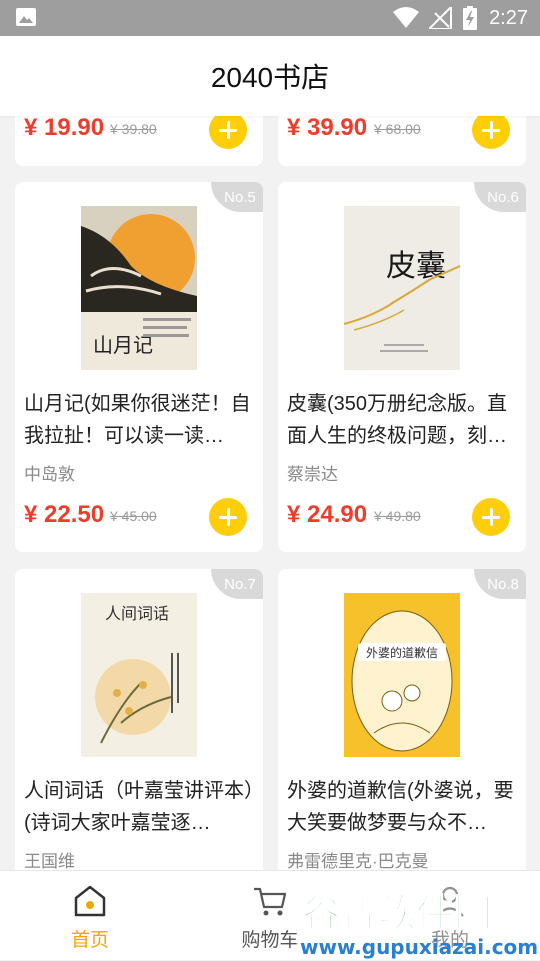  Describe the element at coordinates (416, 266) in the screenshot. I see `cover-title: 皮囊` at that location.